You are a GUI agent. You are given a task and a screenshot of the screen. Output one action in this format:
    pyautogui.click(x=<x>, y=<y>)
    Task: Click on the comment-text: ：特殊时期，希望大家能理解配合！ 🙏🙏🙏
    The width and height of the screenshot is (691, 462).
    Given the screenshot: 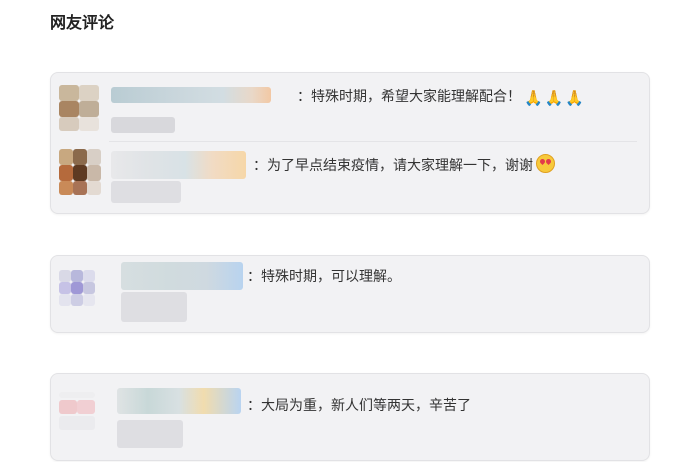 What is the action you would take?
    pyautogui.click(x=441, y=96)
    